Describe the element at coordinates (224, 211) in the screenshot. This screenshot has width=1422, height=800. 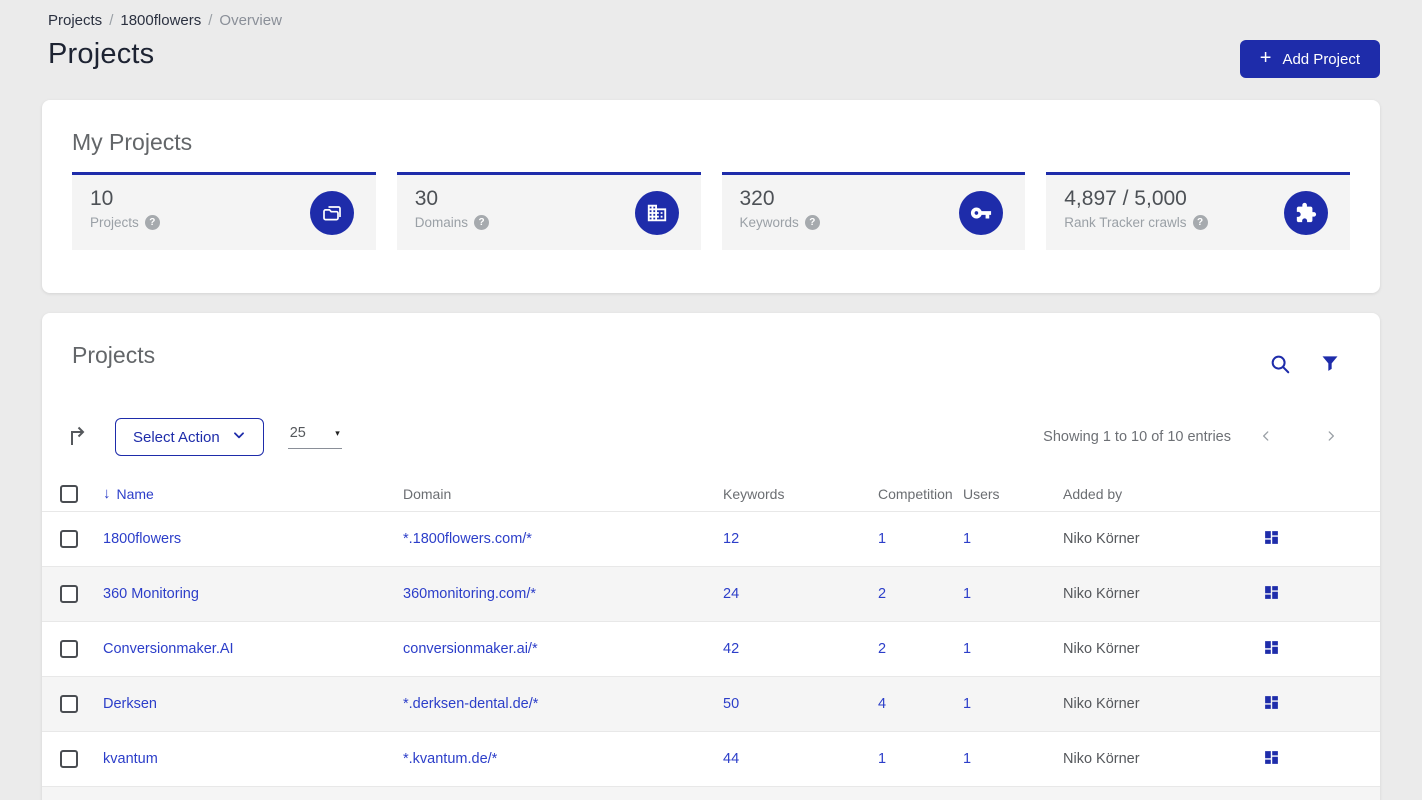
I see `stat-tile-projects: 10 Projects ?` at that location.